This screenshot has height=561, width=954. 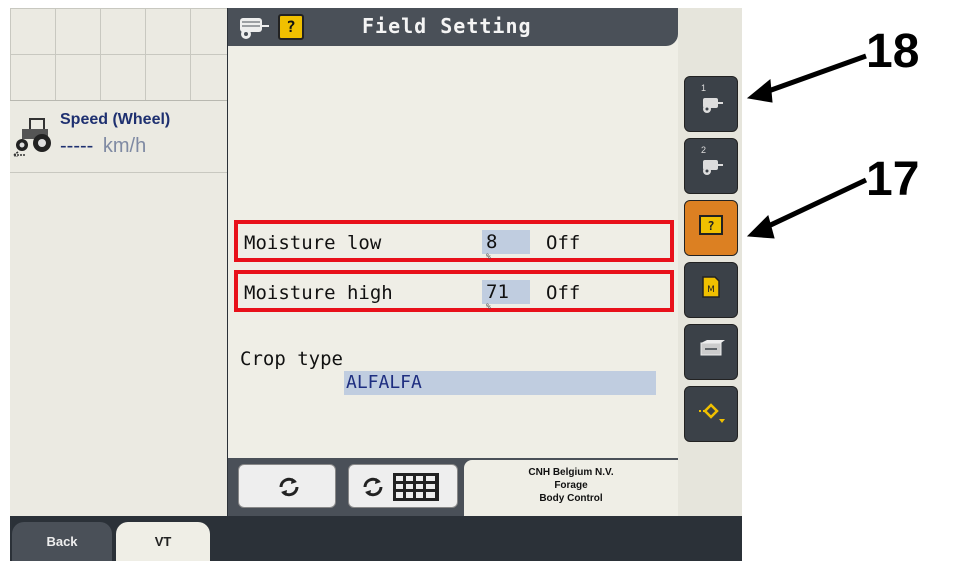 I want to click on soft-key-strip: 1 2 ? M, so click(x=710, y=262).